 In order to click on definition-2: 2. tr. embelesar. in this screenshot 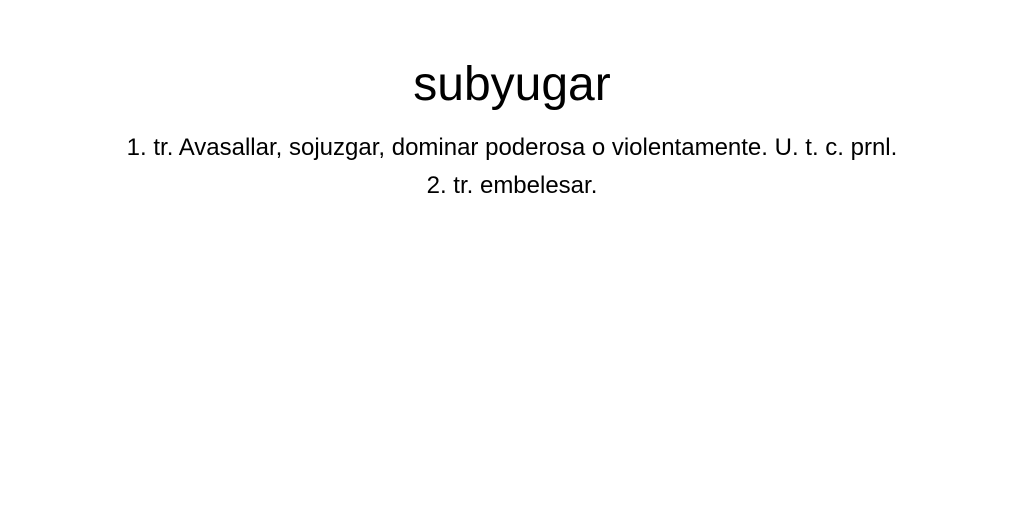, I will do `click(512, 185)`.